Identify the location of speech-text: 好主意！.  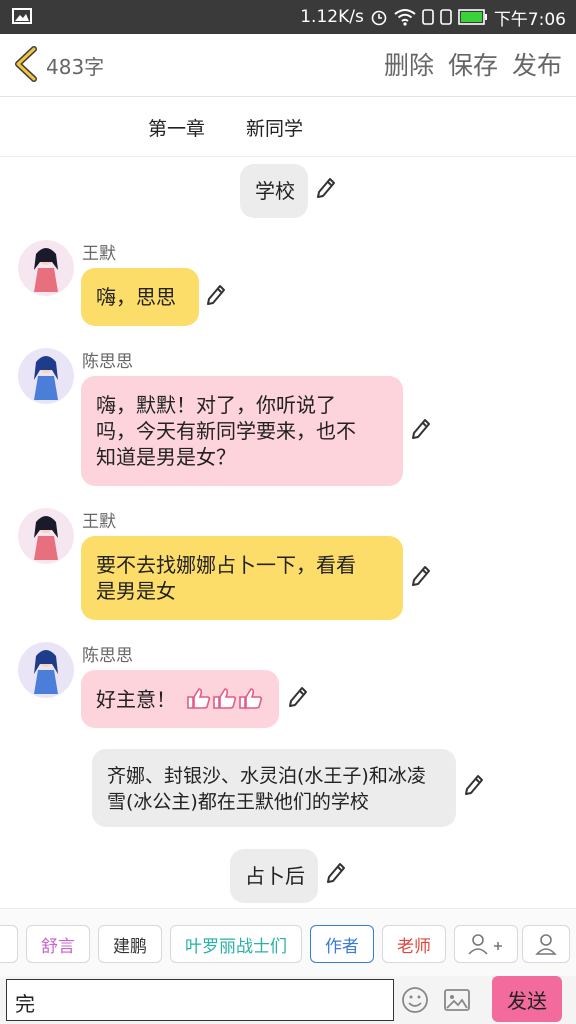
(136, 699).